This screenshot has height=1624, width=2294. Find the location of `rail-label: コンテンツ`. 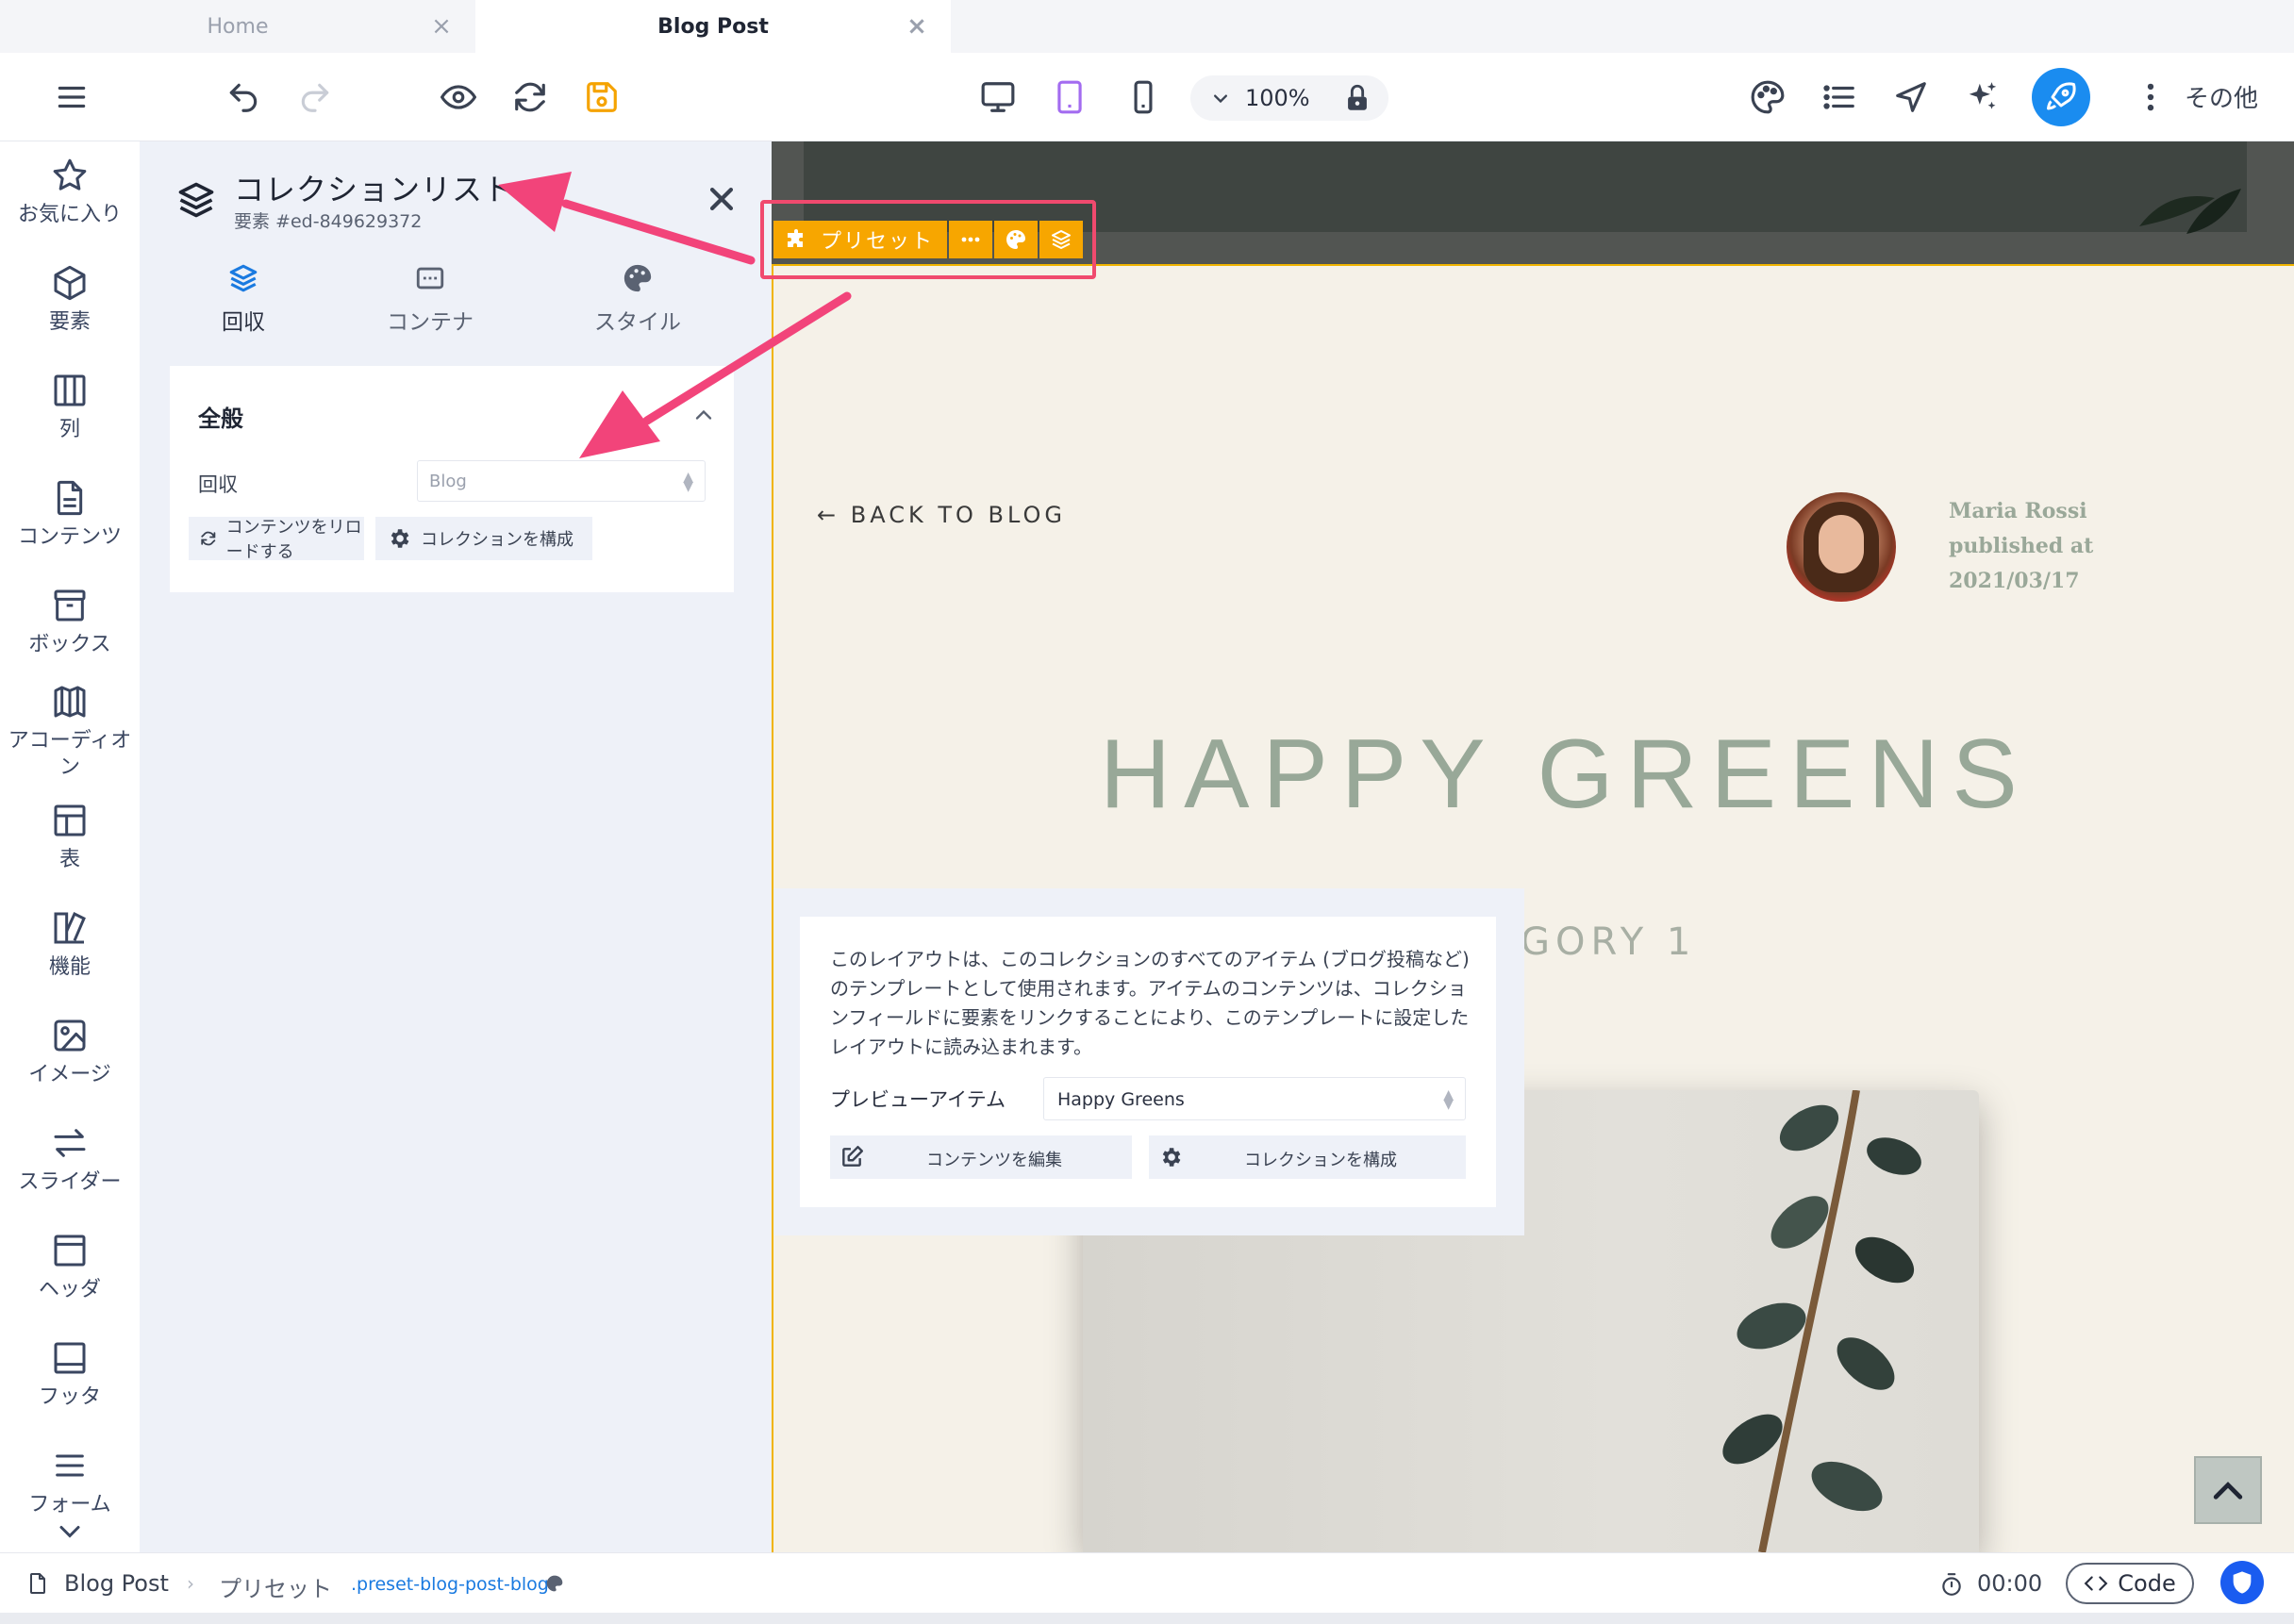

rail-label: コンテンツ is located at coordinates (69, 537).